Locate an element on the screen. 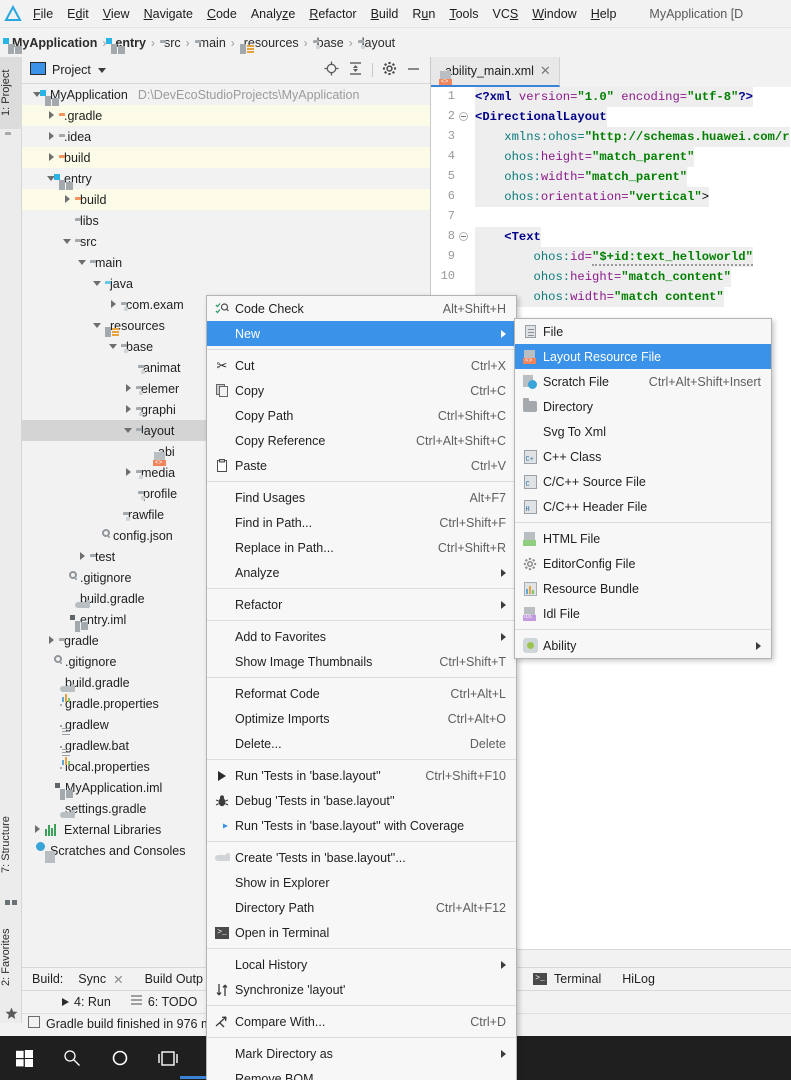 This screenshot has height=1080, width=791. submenu-item-ability: Ability is located at coordinates (643, 645).